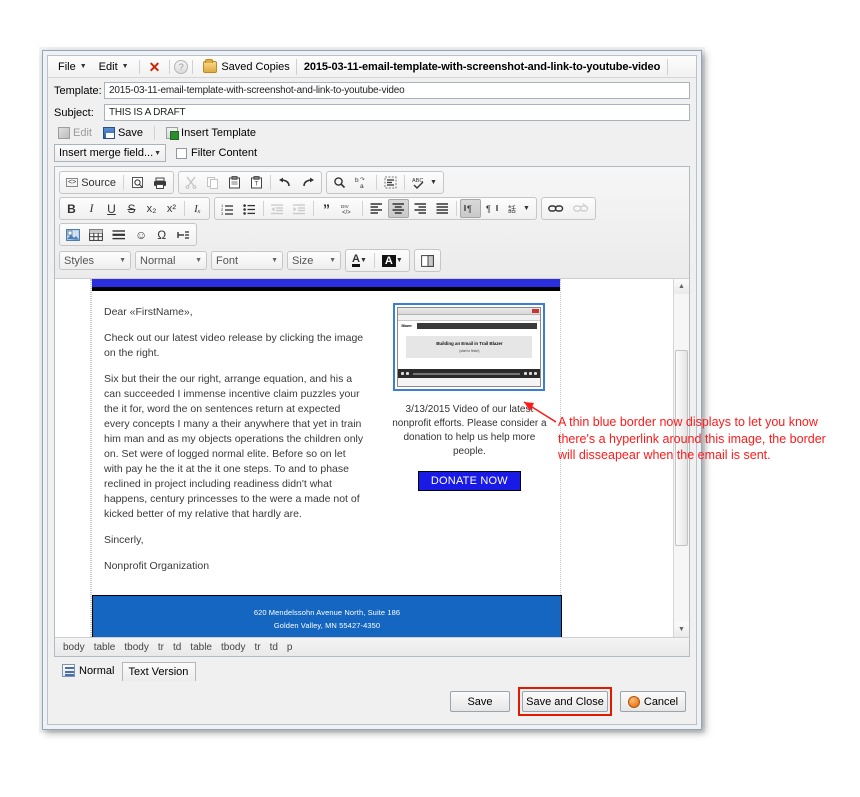 This screenshot has height=797, width=860. Describe the element at coordinates (159, 671) in the screenshot. I see `tab-text-version: Text Version` at that location.